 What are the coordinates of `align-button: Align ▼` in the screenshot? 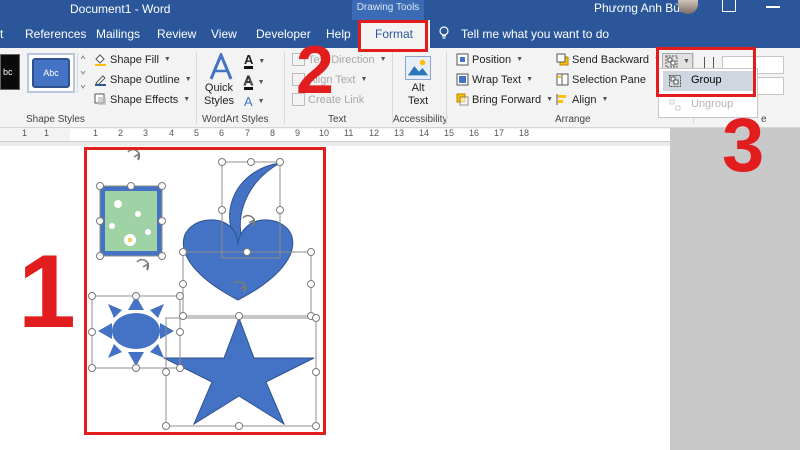 It's located at (582, 99).